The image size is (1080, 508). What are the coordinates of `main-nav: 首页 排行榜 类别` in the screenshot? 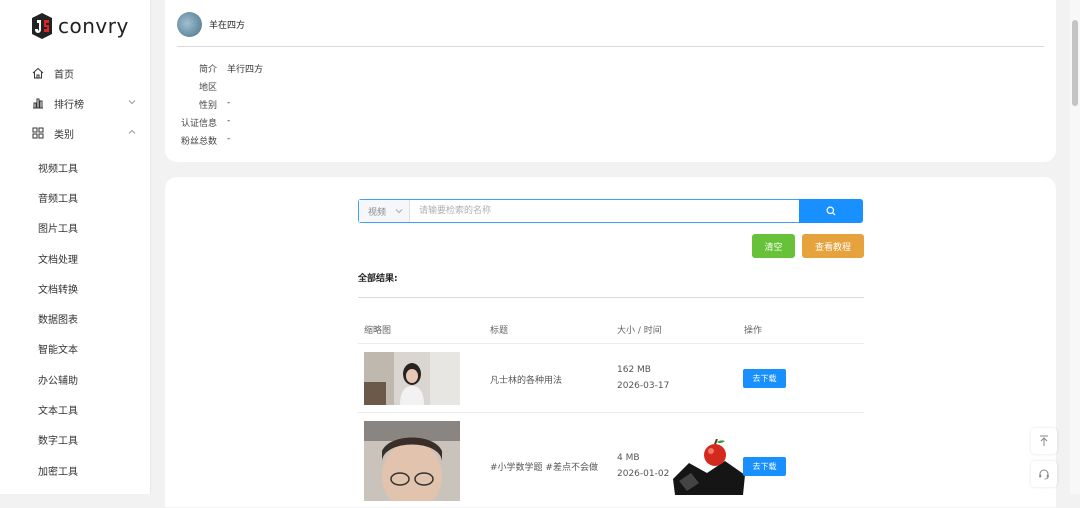 It's located at (75, 103).